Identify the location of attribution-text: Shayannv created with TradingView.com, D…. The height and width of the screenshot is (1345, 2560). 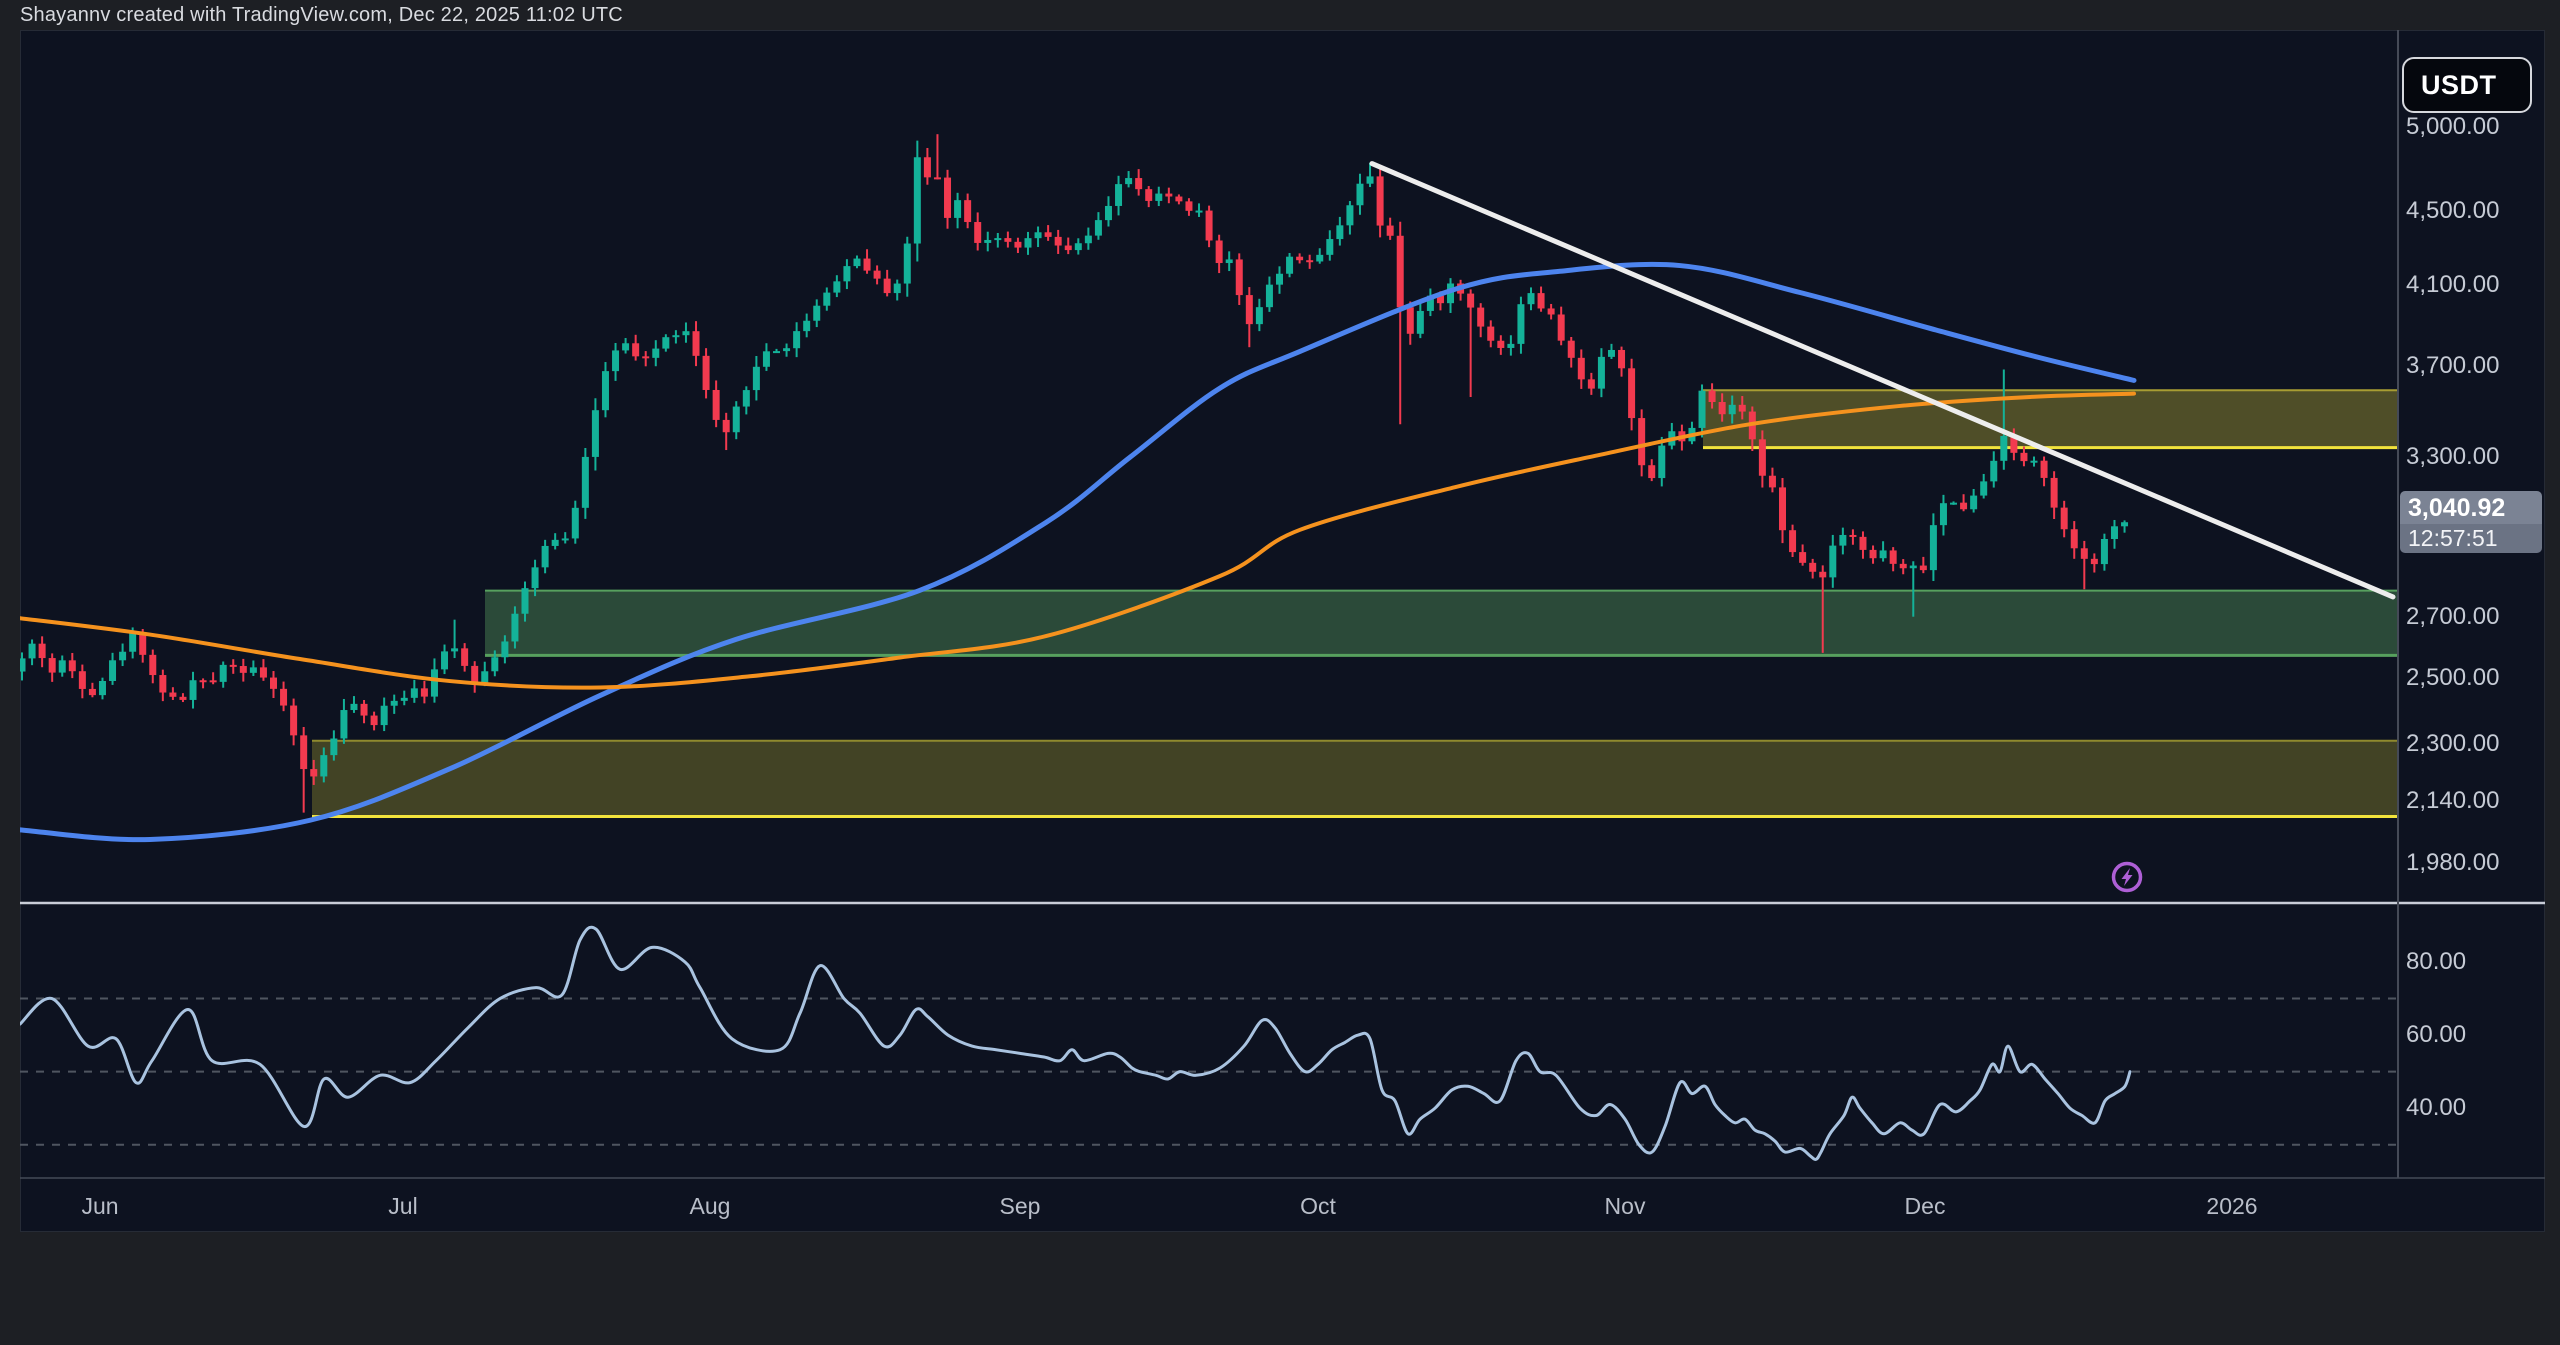
(321, 14).